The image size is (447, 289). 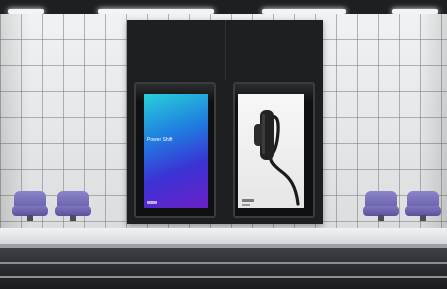 What do you see at coordinates (223, 236) in the screenshot?
I see `platform-edge` at bounding box center [223, 236].